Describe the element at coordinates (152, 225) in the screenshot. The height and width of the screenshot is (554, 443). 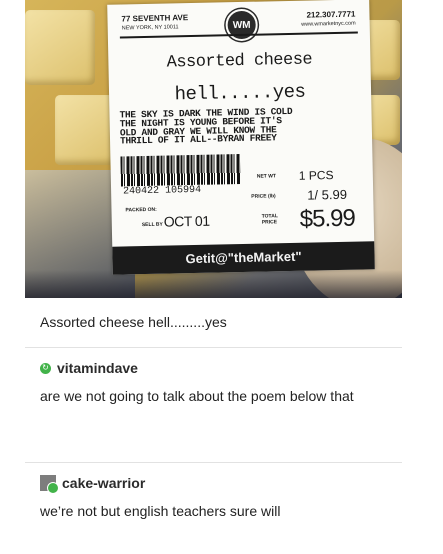
I see `sell-by-label: SELL BY` at that location.